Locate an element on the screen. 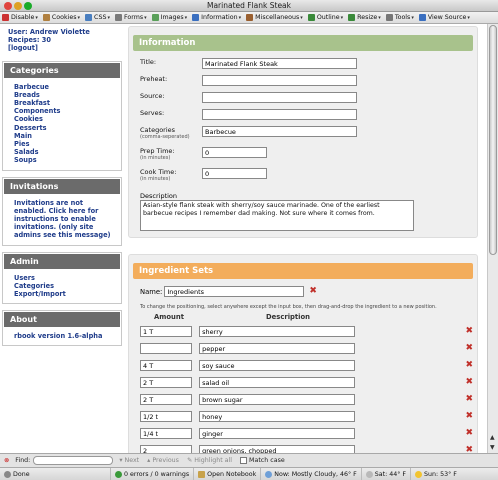 The height and width of the screenshot is (480, 498). title-label: Title: is located at coordinates (148, 62).